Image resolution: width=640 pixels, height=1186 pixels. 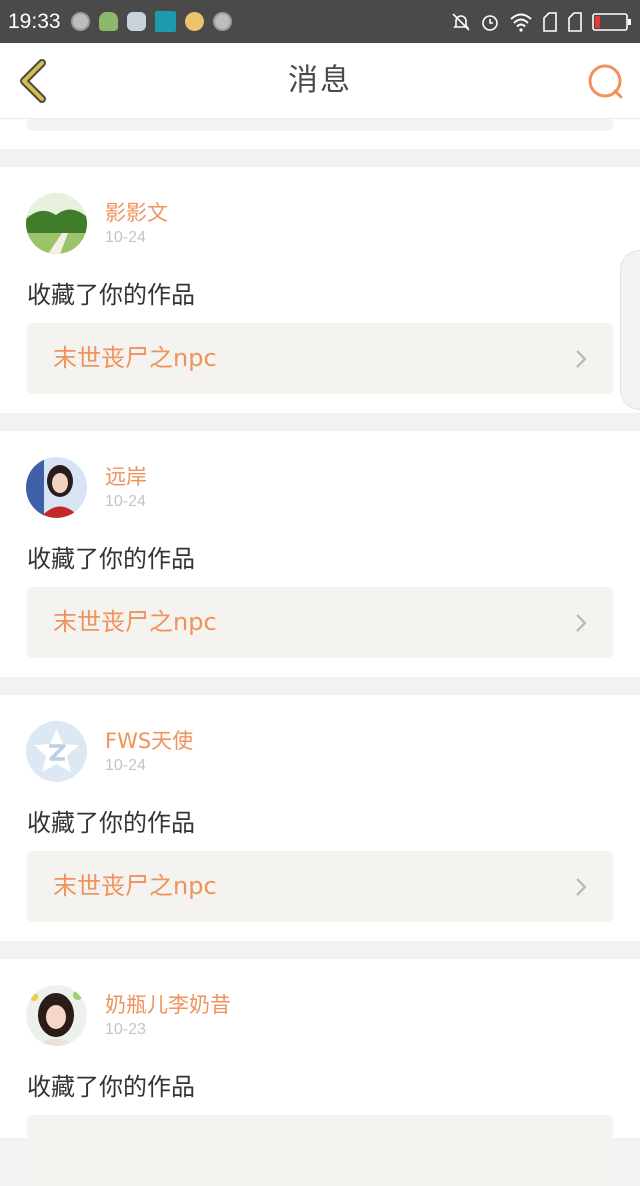 What do you see at coordinates (490, 22) in the screenshot?
I see `alarm-icon` at bounding box center [490, 22].